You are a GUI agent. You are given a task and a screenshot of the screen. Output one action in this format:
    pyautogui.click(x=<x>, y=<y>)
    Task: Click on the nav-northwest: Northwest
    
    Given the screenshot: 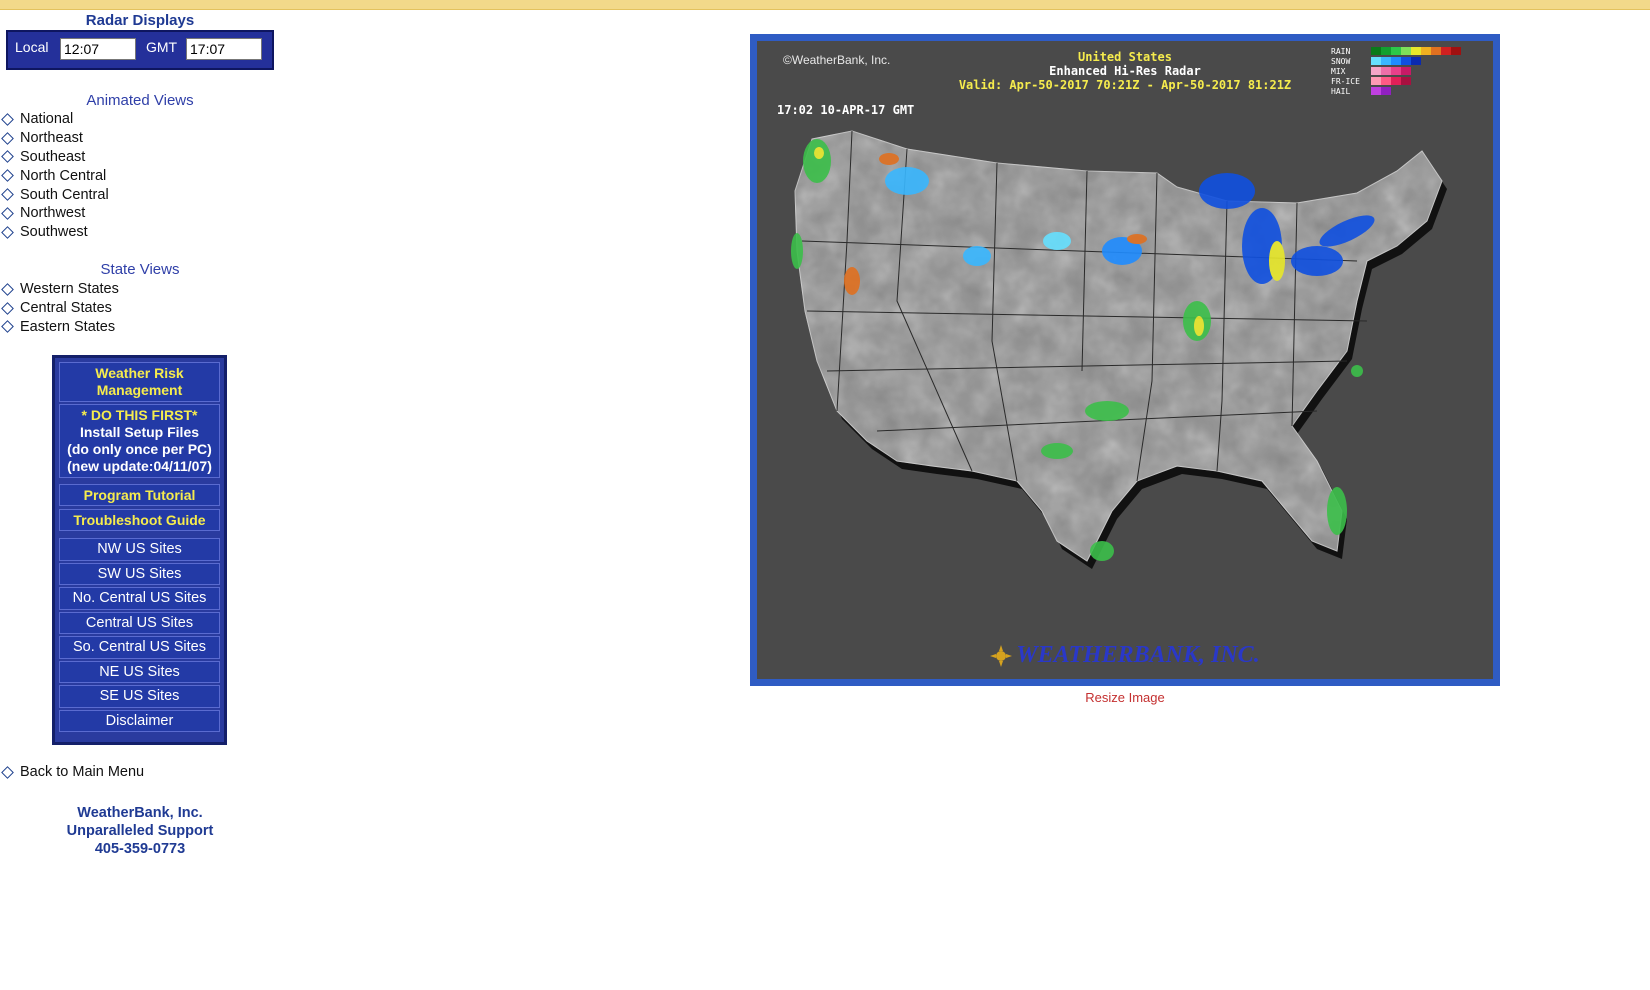 What is the action you would take?
    pyautogui.click(x=54, y=213)
    